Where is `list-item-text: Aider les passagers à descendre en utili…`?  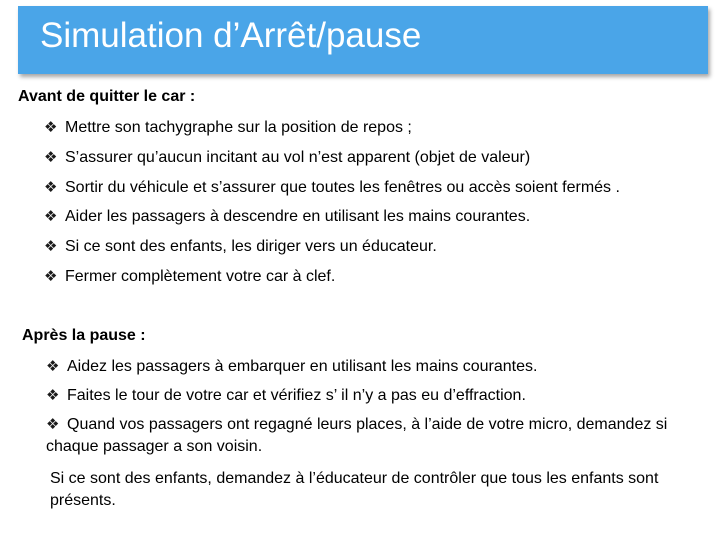
list-item-text: Aider les passagers à descendre en utili… is located at coordinates (298, 216).